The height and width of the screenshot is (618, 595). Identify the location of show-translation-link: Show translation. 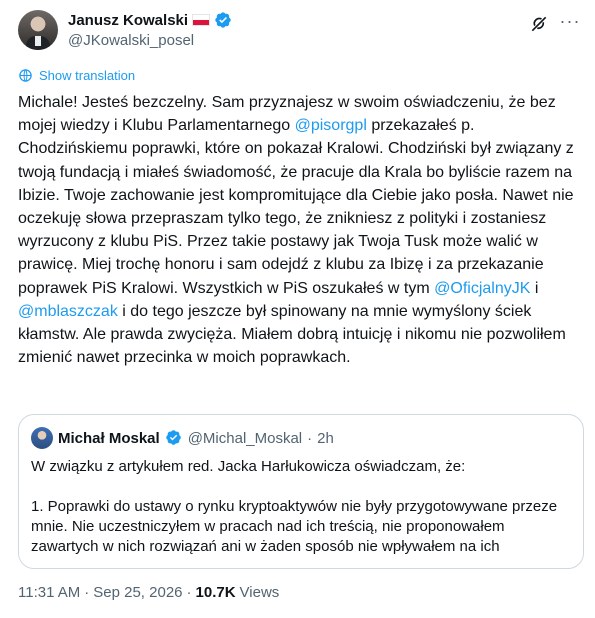
(76, 75).